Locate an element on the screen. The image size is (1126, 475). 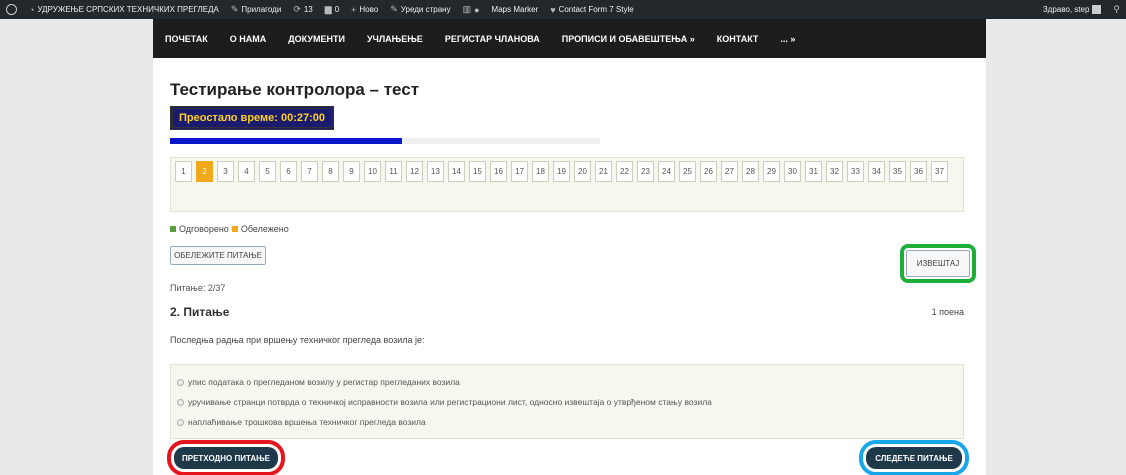
plugin-icon: ▥ is located at coordinates (467, 9).